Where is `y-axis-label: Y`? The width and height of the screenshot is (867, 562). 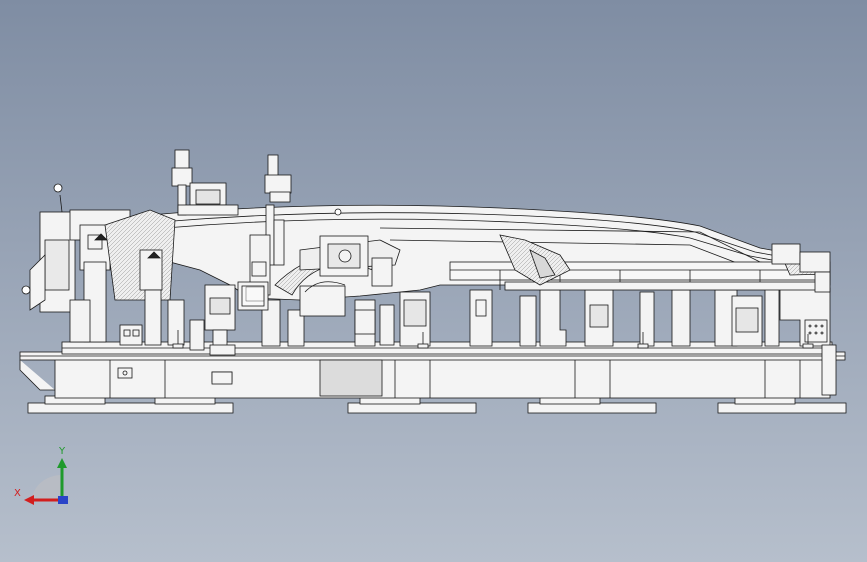
y-axis-label: Y is located at coordinates (62, 451).